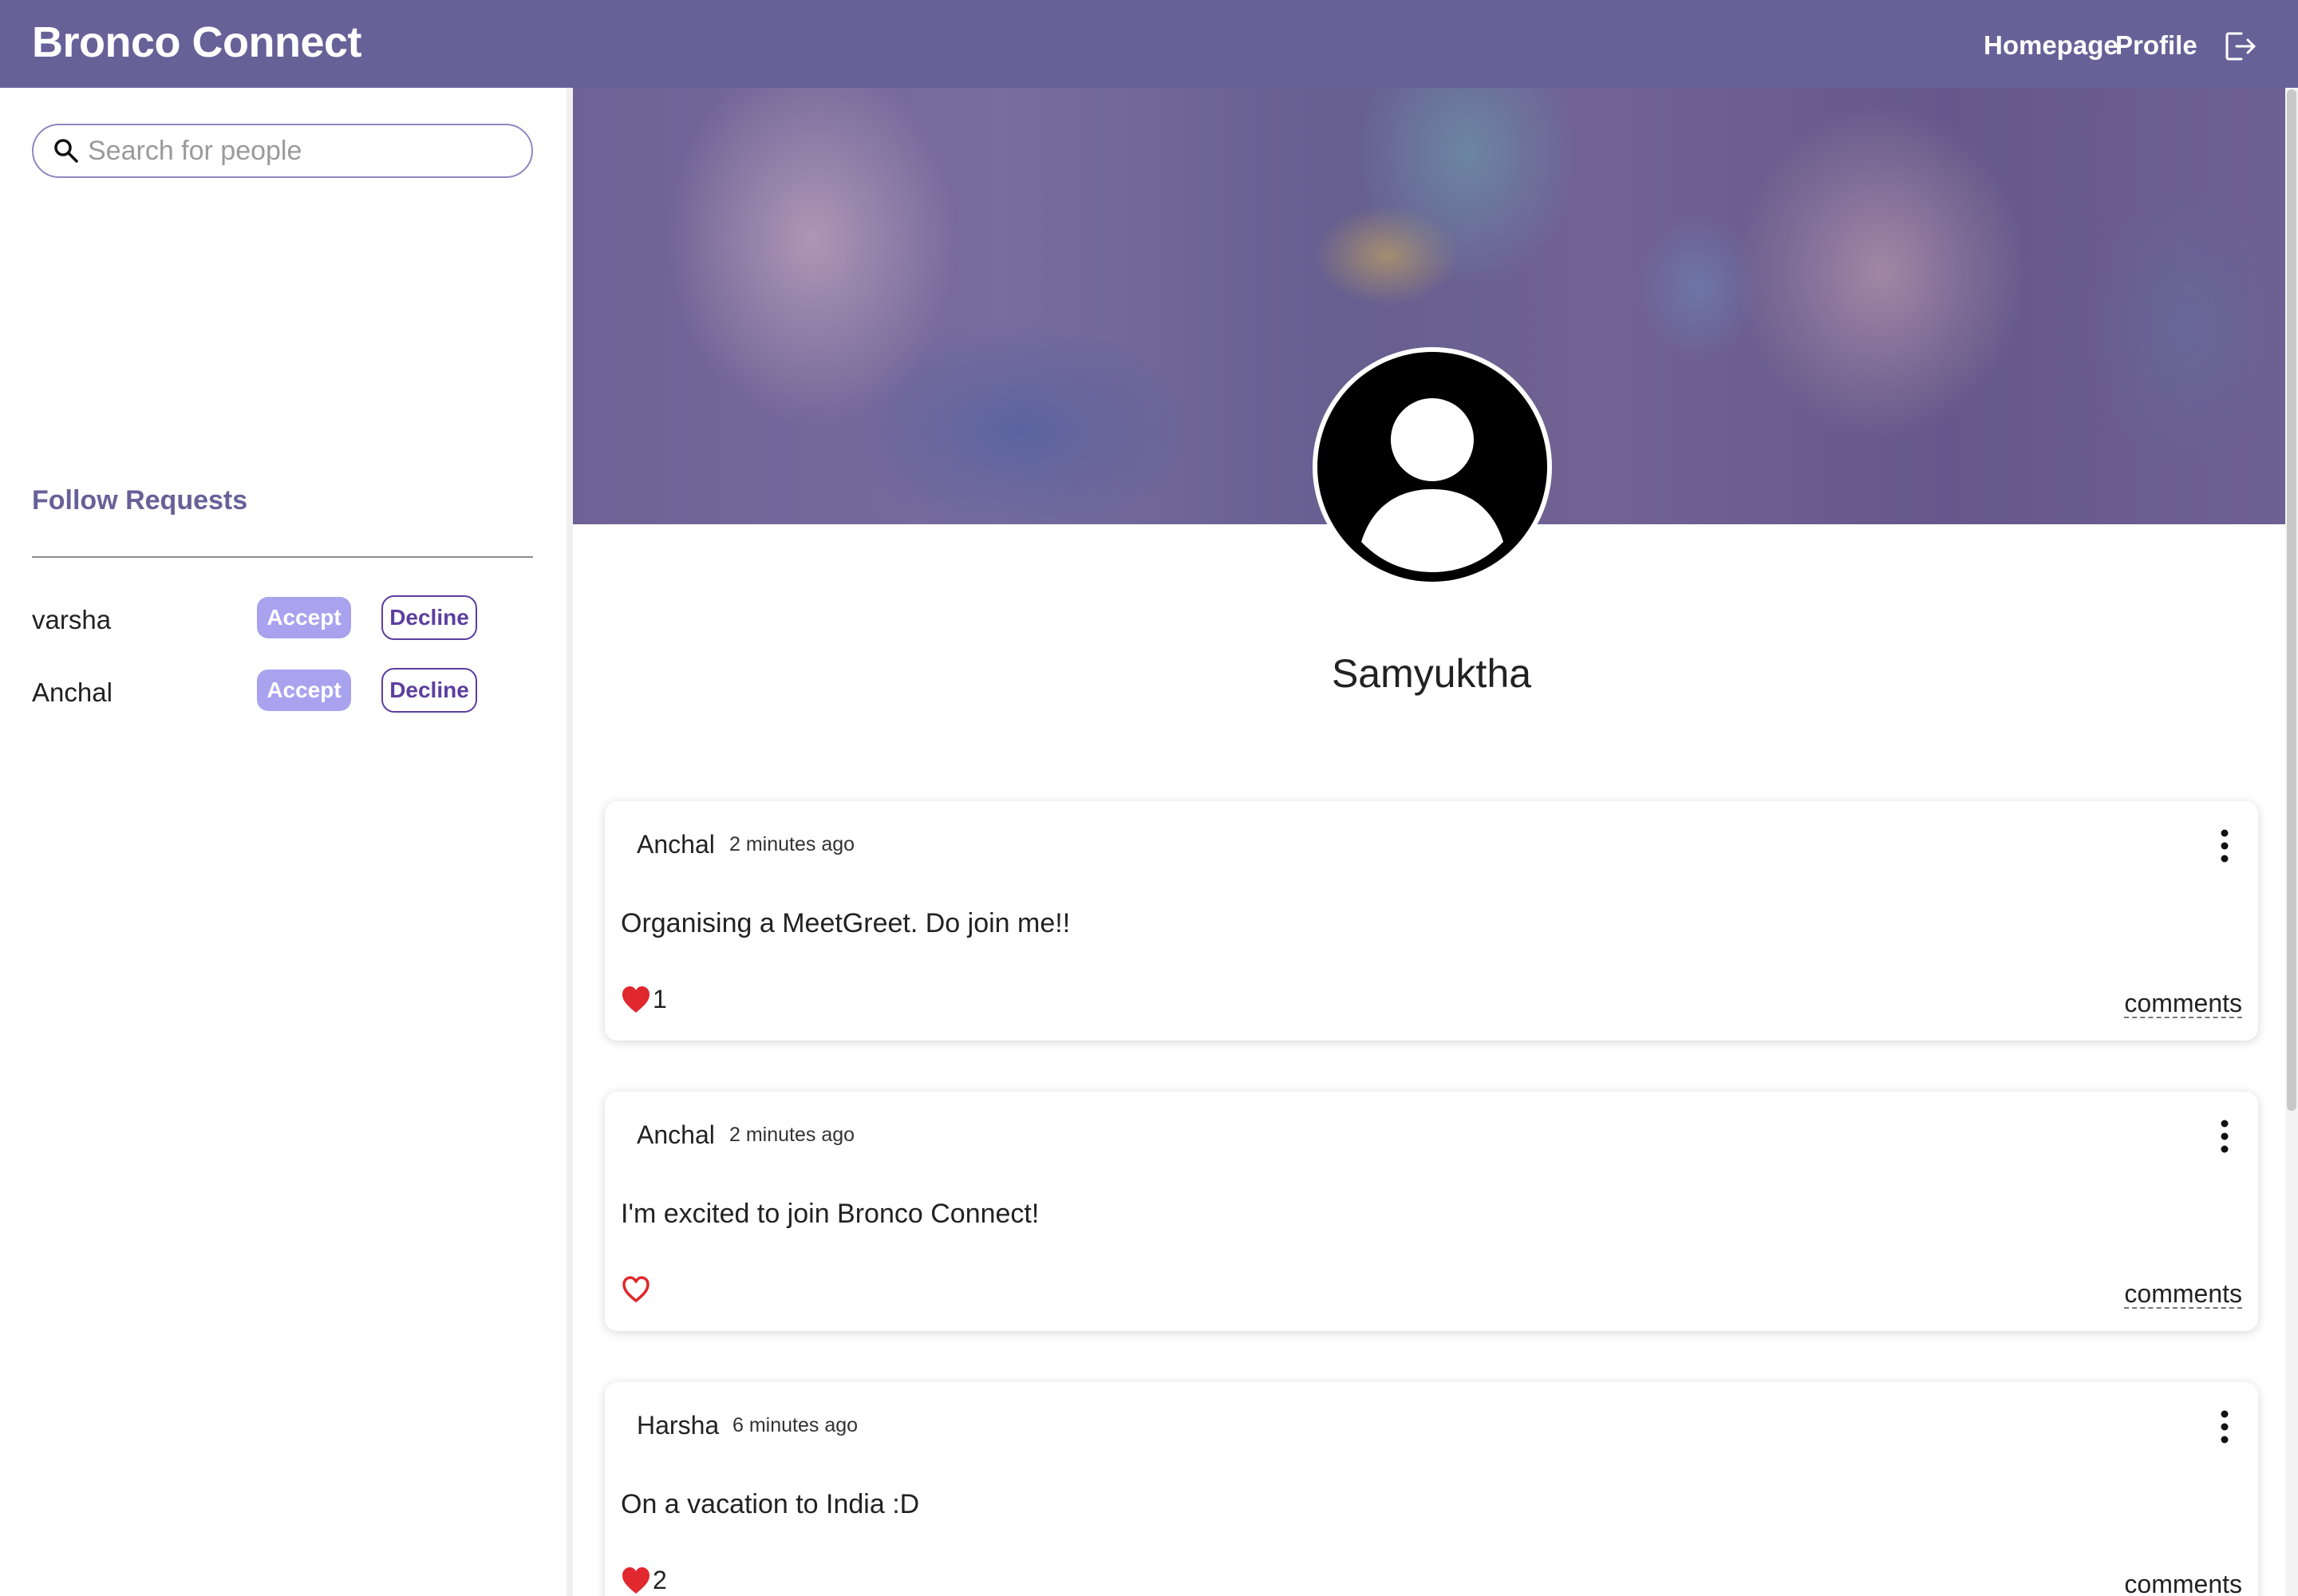 The width and height of the screenshot is (2298, 1596). What do you see at coordinates (2291, 600) in the screenshot?
I see `scrollbar-thumb` at bounding box center [2291, 600].